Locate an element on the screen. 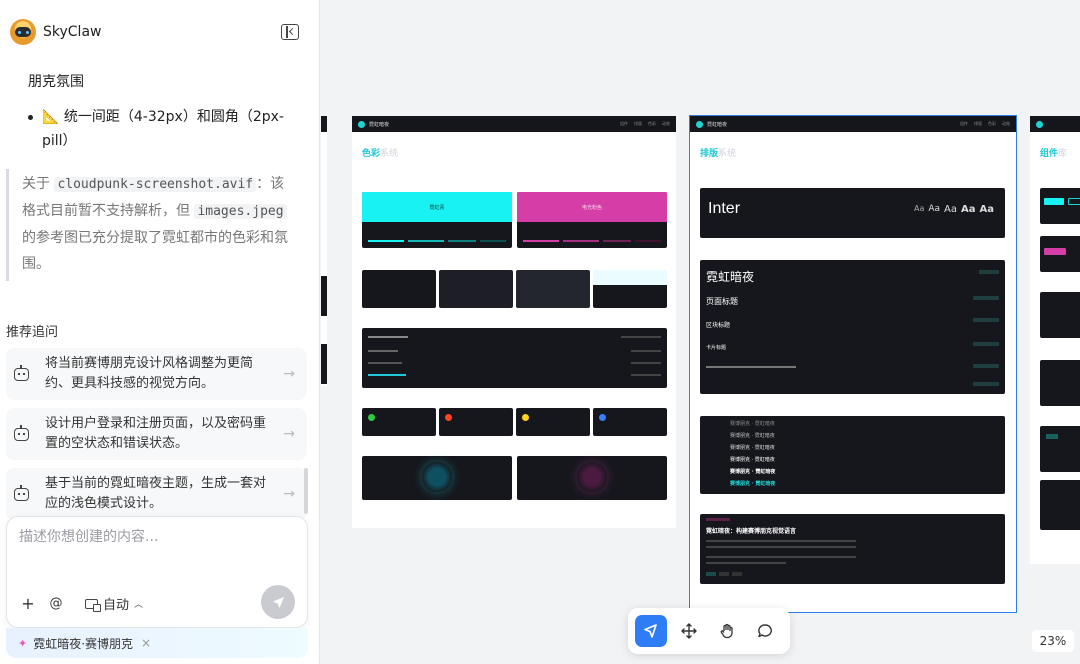 The image size is (1080, 664). composer: + @ 自动 ︿ is located at coordinates (157, 572).